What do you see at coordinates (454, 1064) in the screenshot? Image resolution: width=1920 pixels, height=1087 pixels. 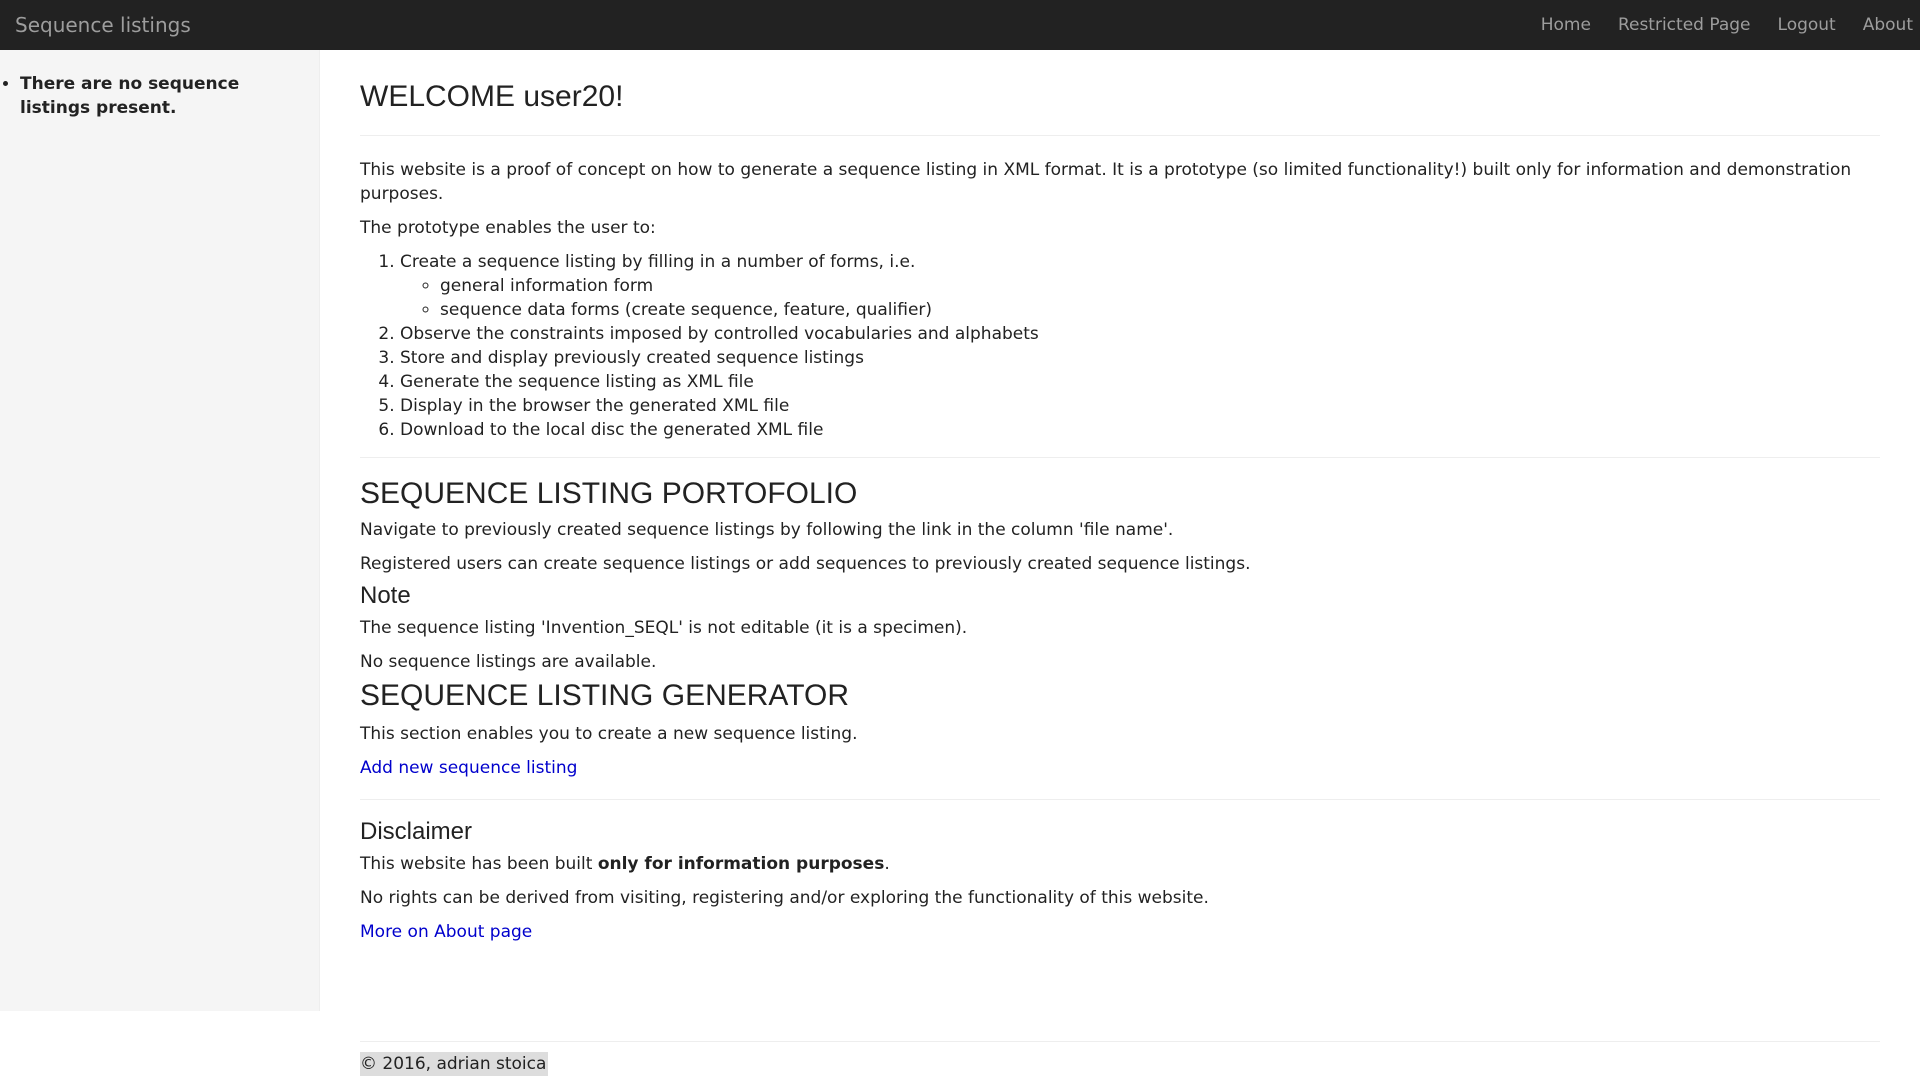 I see `footer-copyright: © 2016, adrian stoica` at bounding box center [454, 1064].